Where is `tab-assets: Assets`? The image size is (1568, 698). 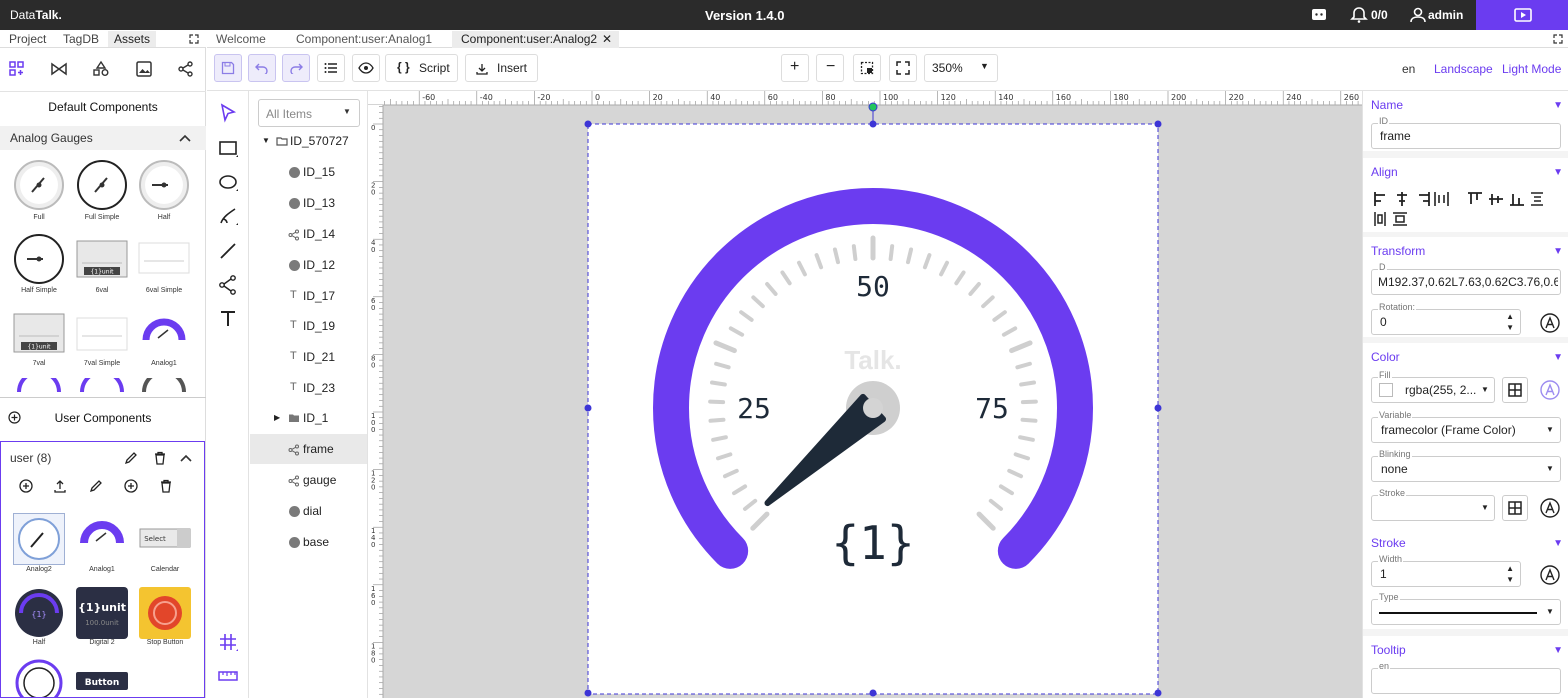 tab-assets: Assets is located at coordinates (132, 39).